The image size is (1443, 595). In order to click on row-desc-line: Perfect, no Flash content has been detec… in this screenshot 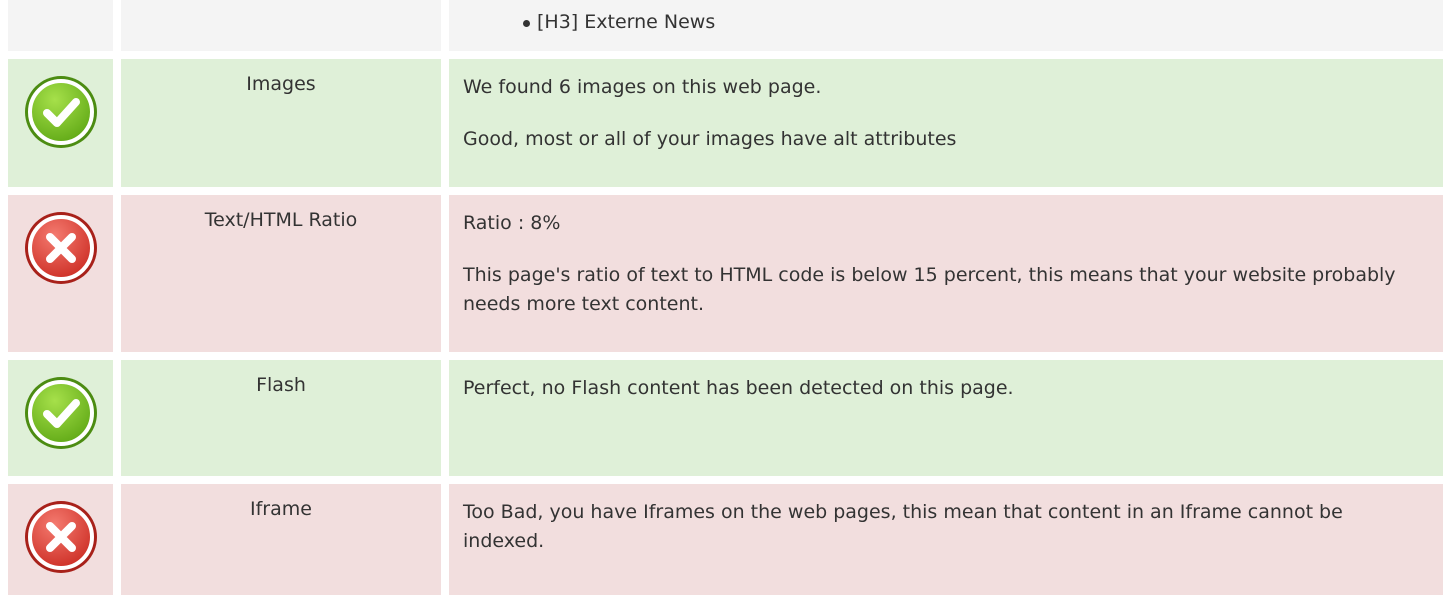, I will do `click(738, 388)`.